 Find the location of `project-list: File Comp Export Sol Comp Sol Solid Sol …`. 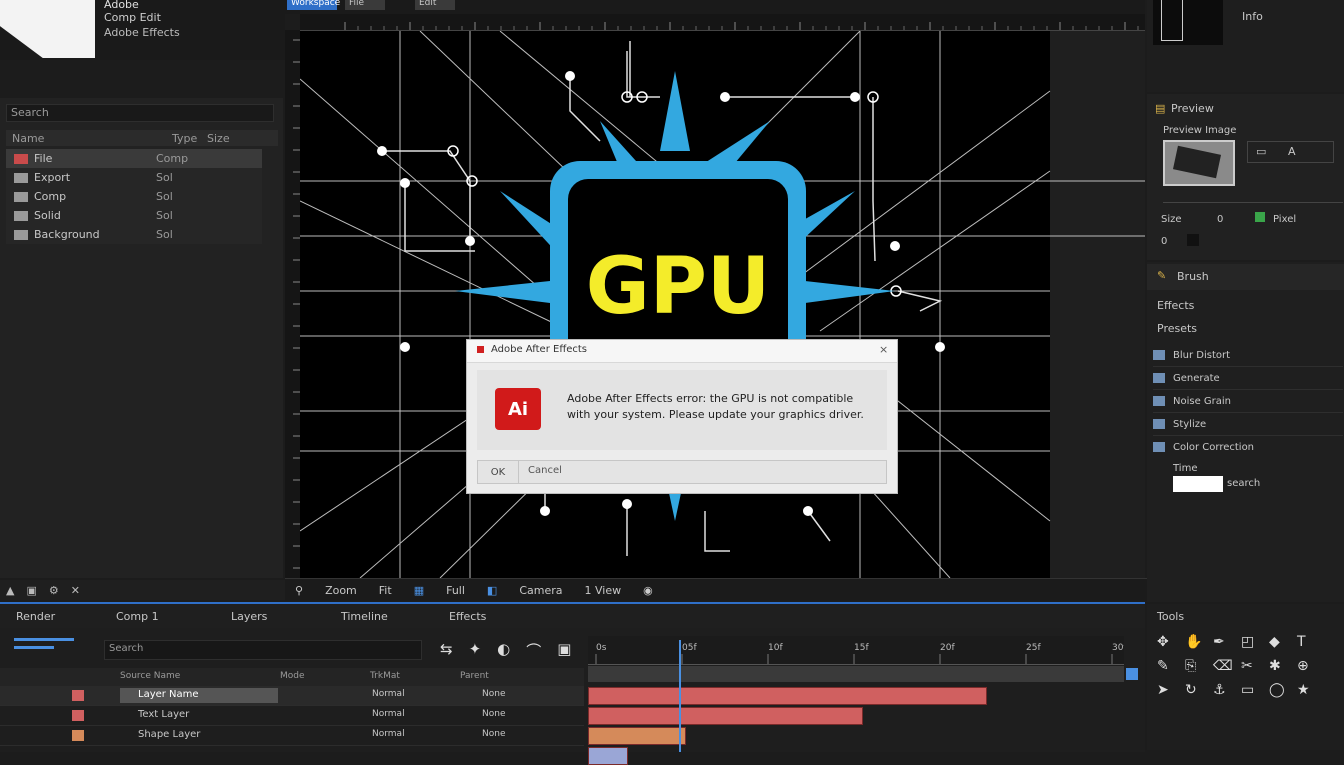

project-list: File Comp Export Sol Comp Sol Solid Sol … is located at coordinates (134, 196).